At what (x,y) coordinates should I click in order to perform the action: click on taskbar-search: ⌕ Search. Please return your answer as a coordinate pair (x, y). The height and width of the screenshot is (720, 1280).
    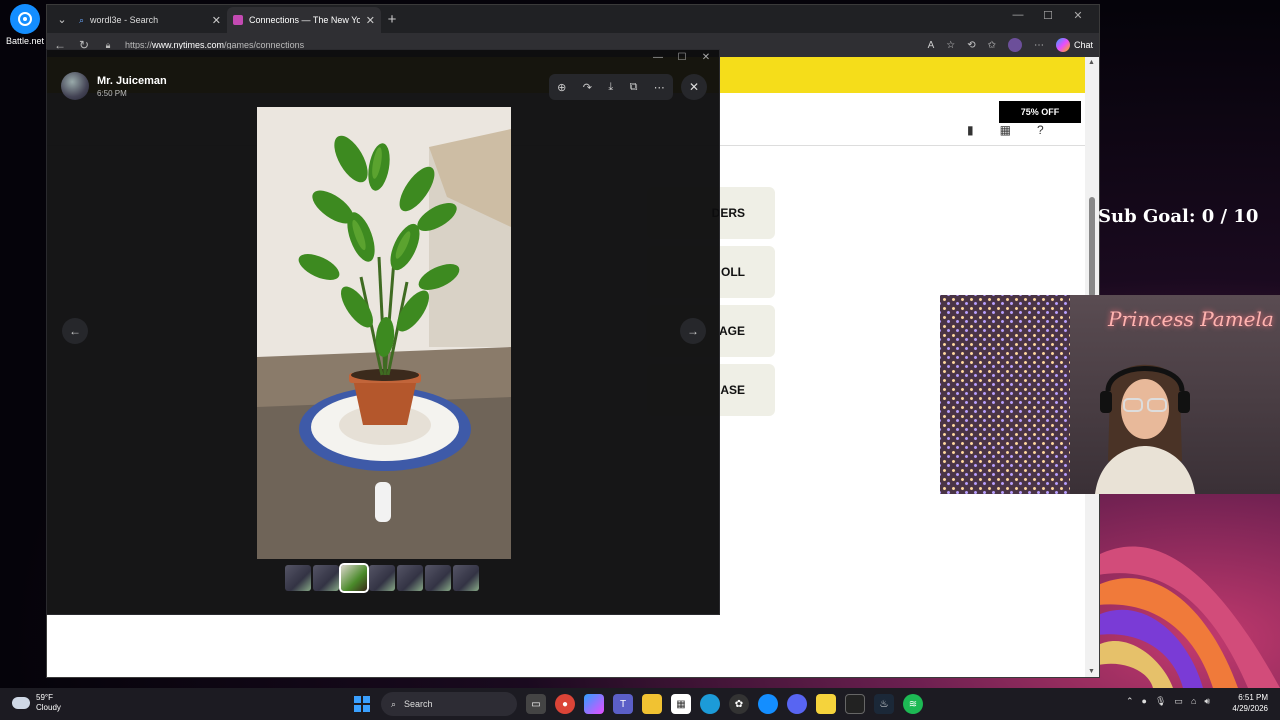
    Looking at the image, I should click on (449, 704).